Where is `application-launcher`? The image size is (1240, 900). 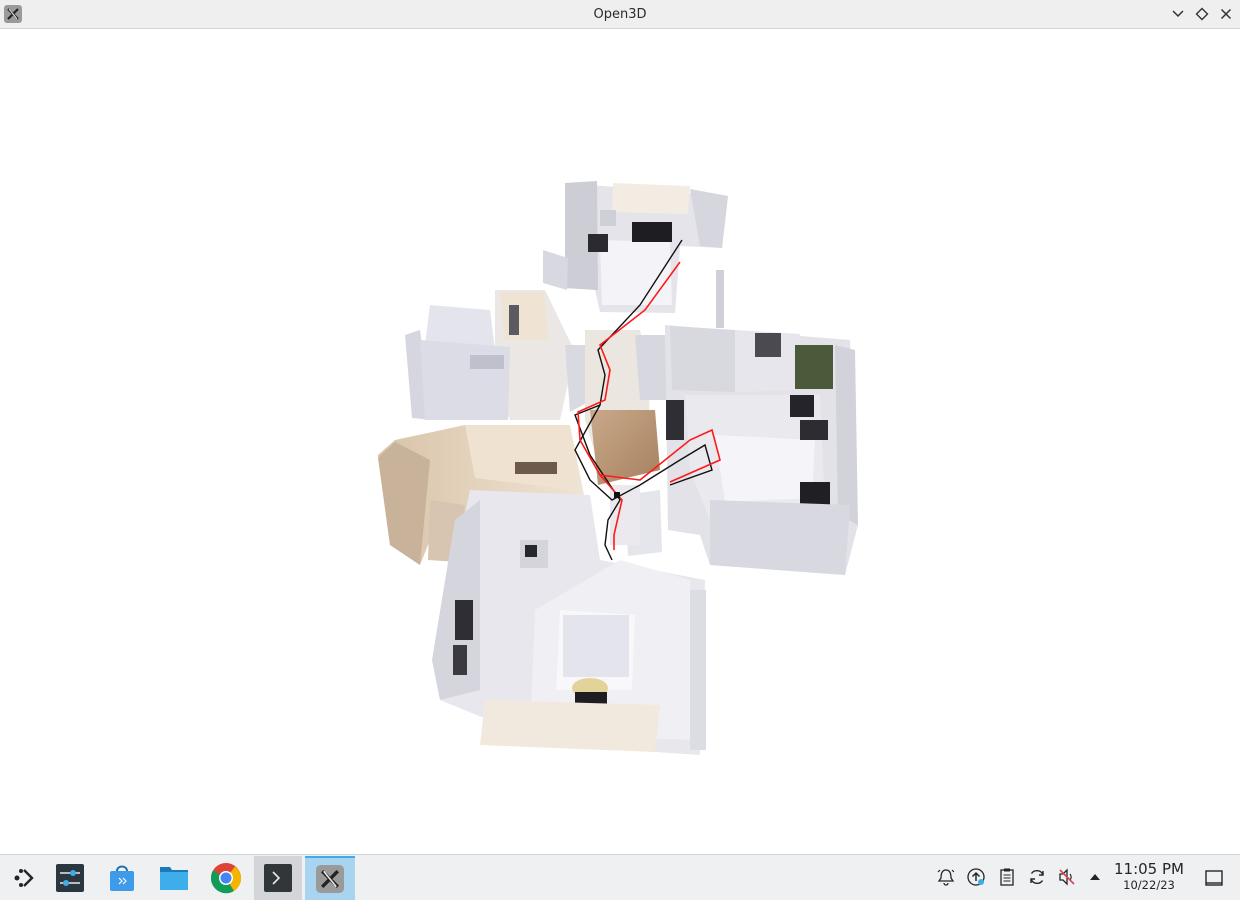
application-launcher is located at coordinates (24, 878).